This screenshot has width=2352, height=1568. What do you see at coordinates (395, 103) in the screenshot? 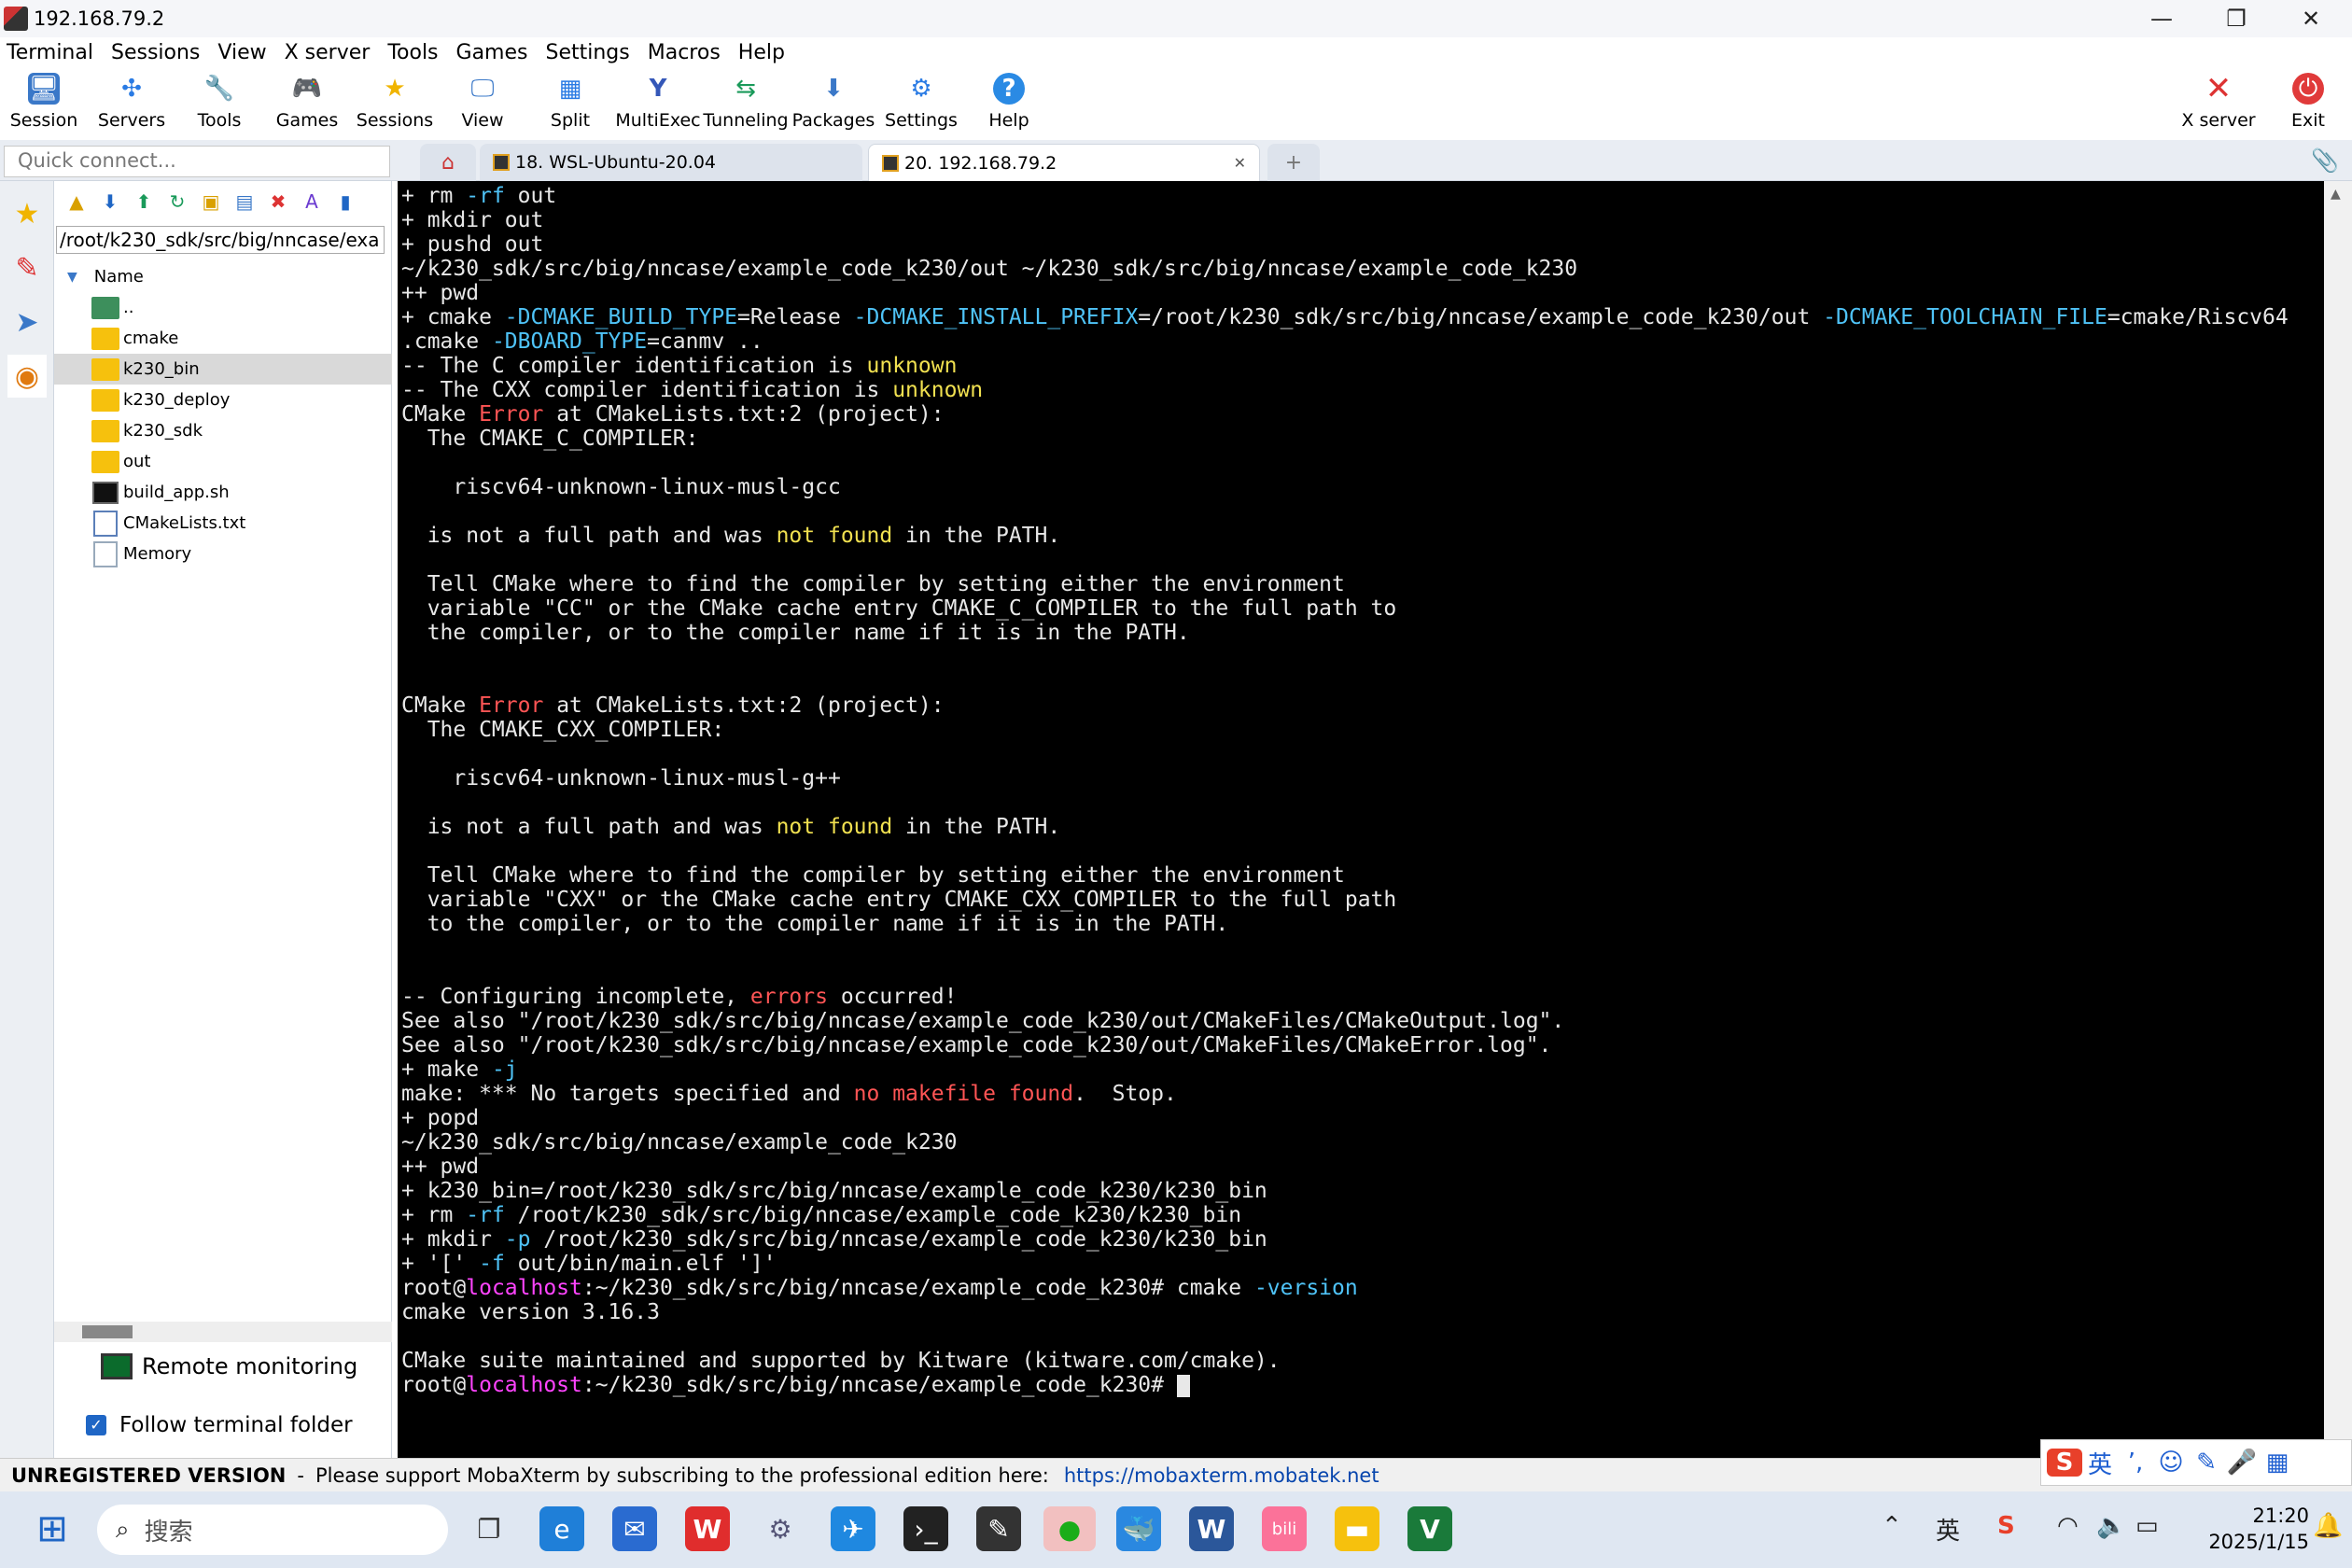
I see `toolbar-sessions-button: ★ Sessions` at bounding box center [395, 103].